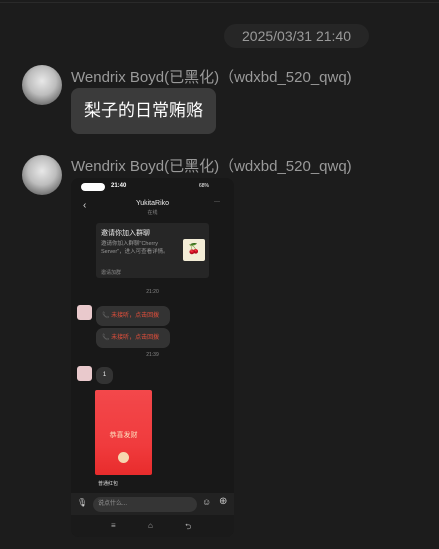 This screenshot has width=439, height=549. What do you see at coordinates (152, 203) in the screenshot?
I see `chat-title: YukitaRiko` at bounding box center [152, 203].